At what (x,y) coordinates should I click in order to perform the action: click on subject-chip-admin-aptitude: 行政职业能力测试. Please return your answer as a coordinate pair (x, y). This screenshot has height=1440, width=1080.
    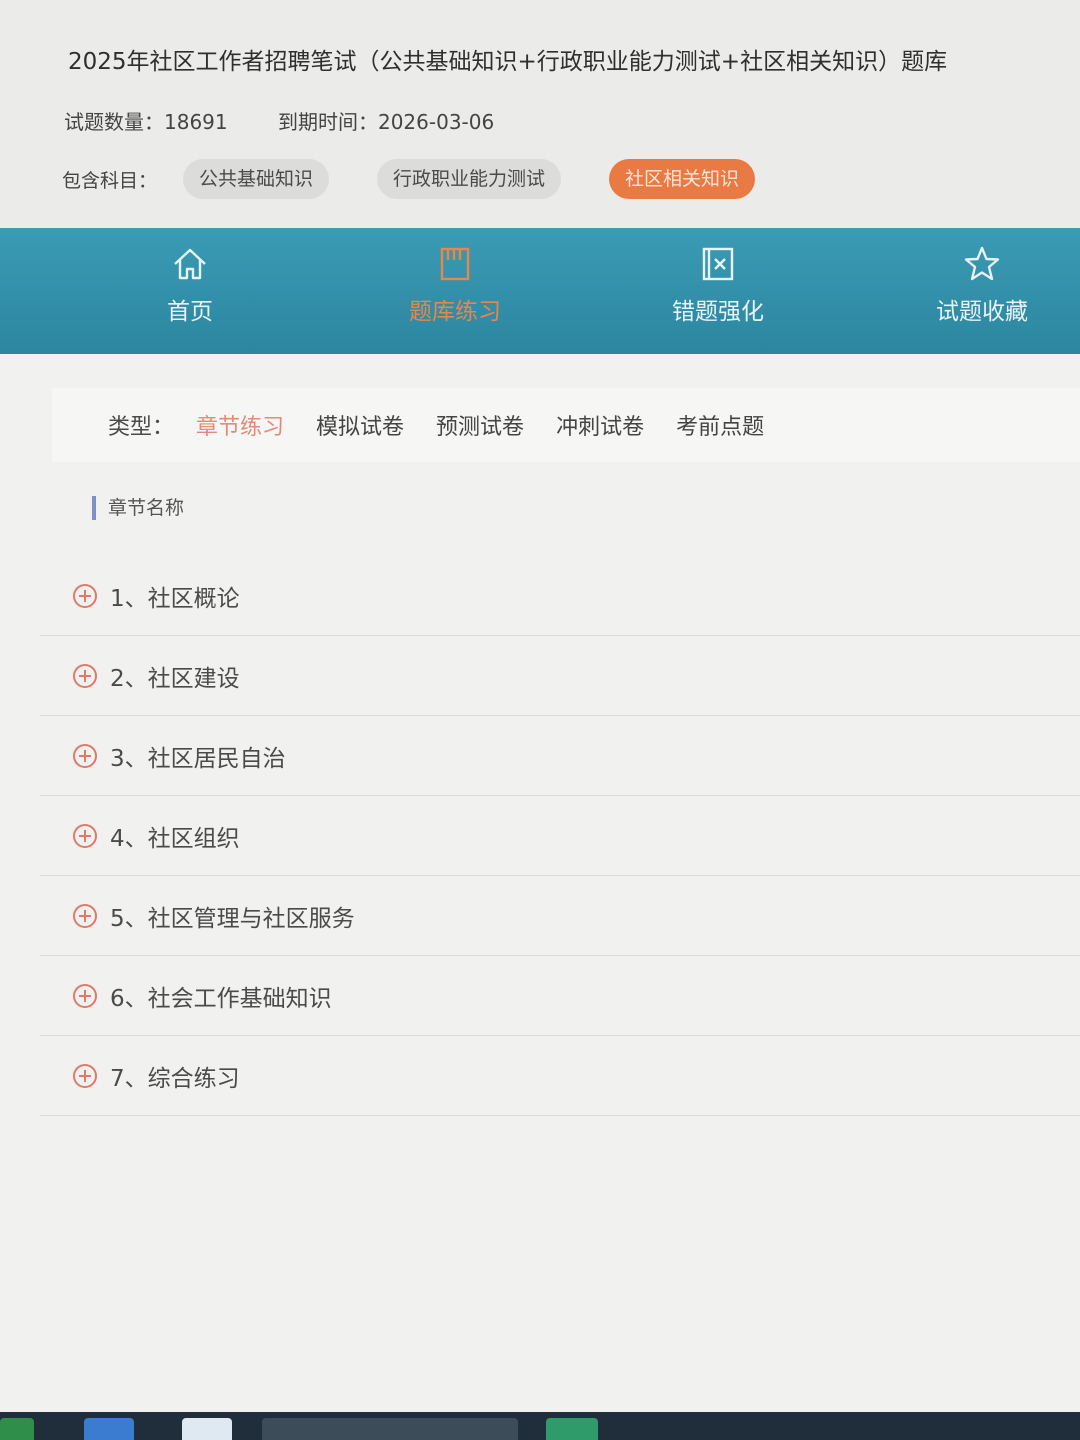
    Looking at the image, I should click on (469, 179).